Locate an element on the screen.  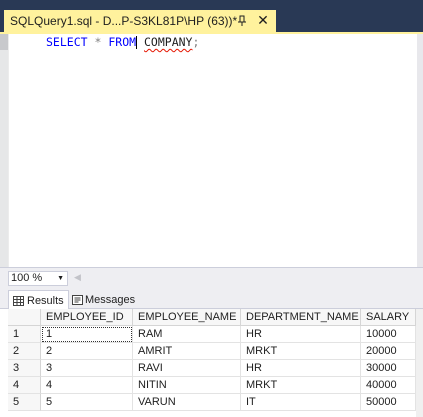
editor-horizontal-scrollbar is located at coordinates (251, 278).